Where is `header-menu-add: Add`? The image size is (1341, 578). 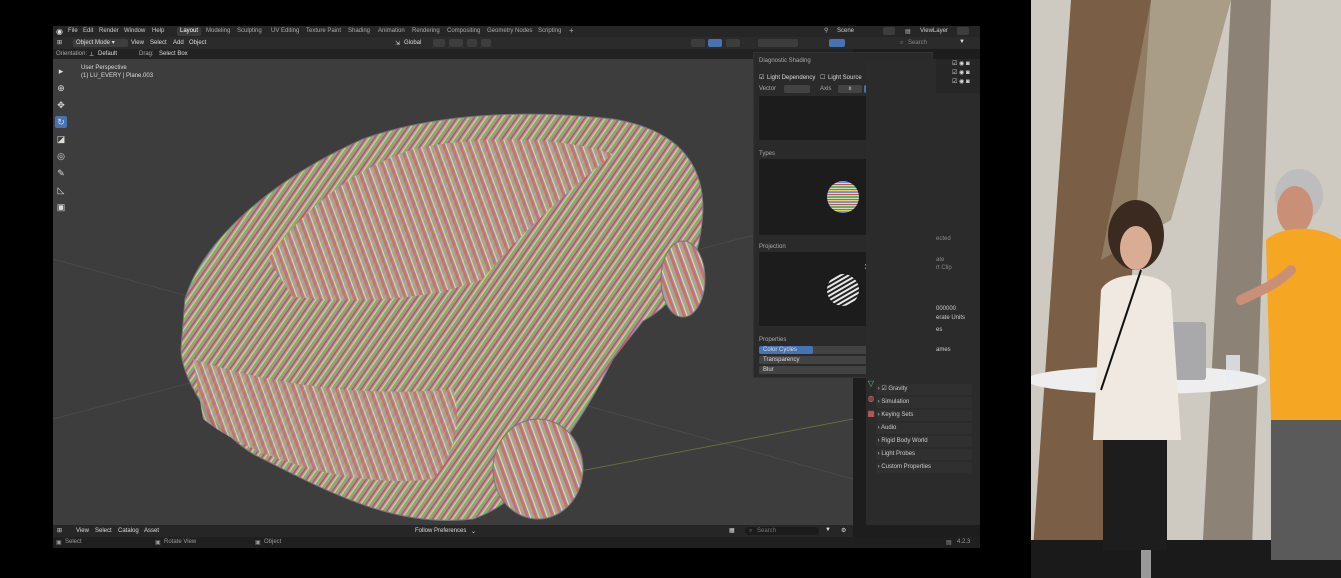 header-menu-add: Add is located at coordinates (178, 43).